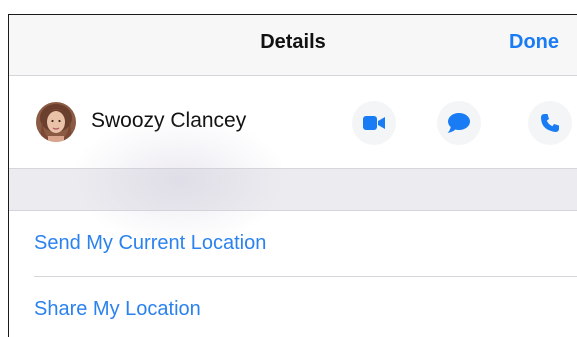  I want to click on send-current-location-label: Send My Current Location, so click(150, 243).